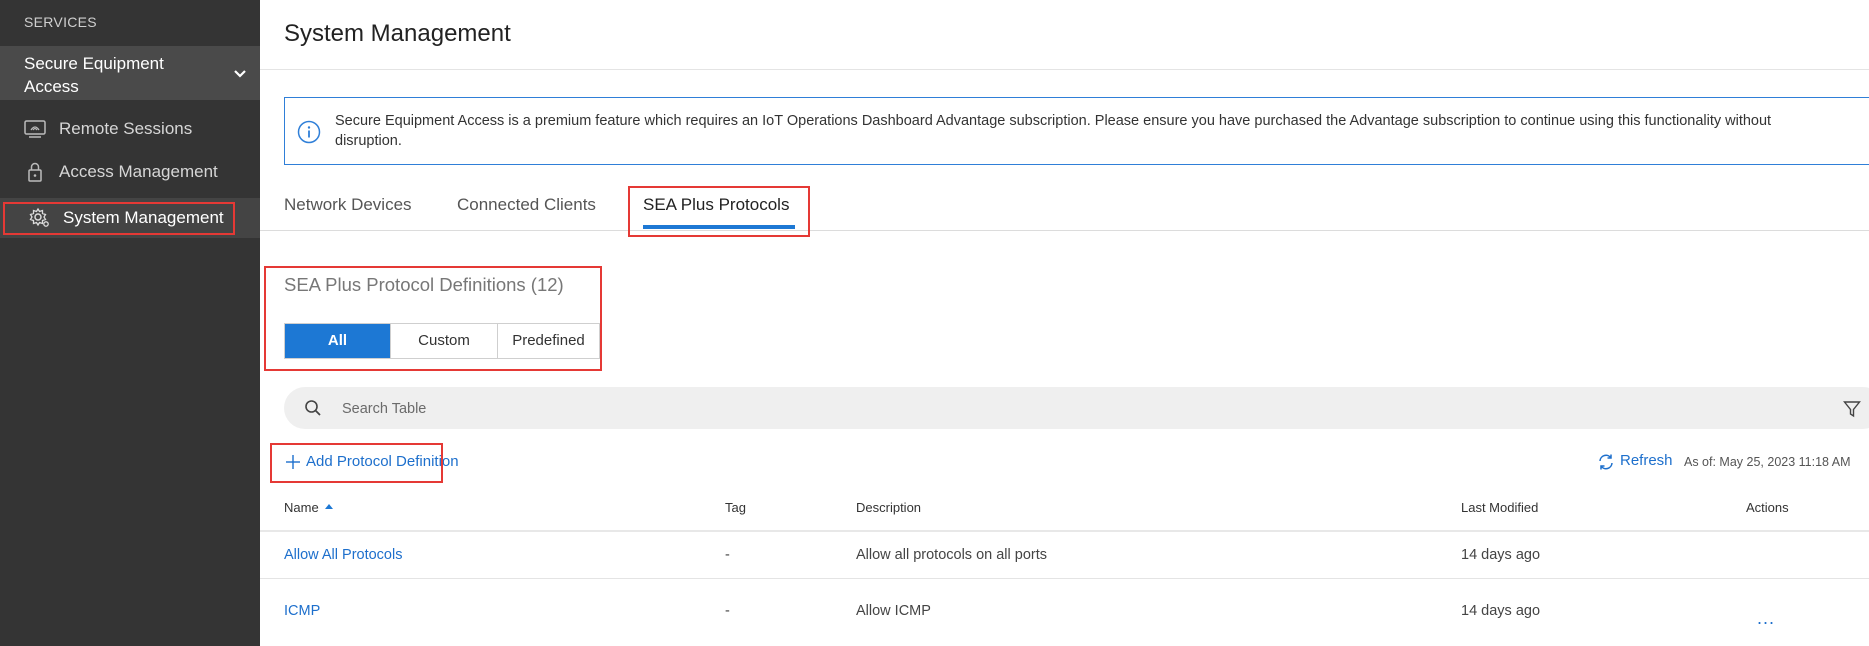 The width and height of the screenshot is (1869, 646). I want to click on services-label: SERVICES, so click(60, 22).